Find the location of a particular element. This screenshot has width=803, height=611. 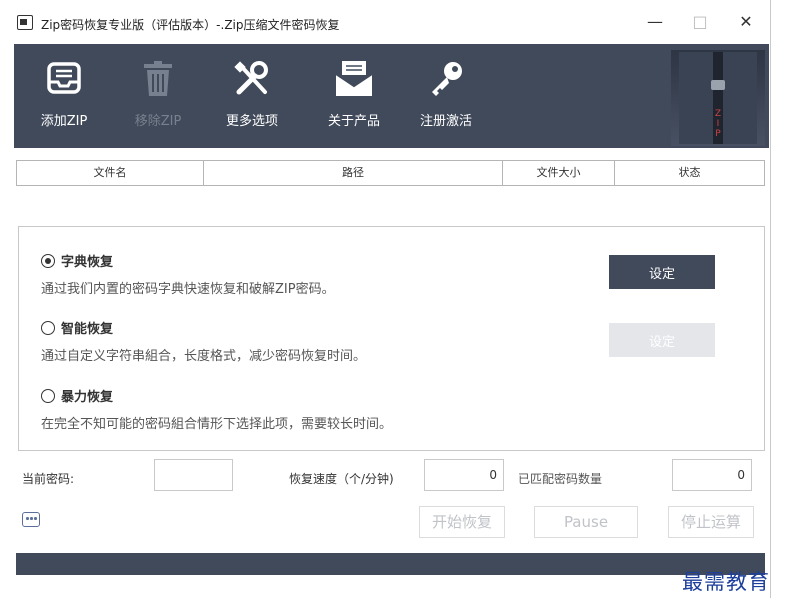

matched-count-field: 0 is located at coordinates (712, 475).